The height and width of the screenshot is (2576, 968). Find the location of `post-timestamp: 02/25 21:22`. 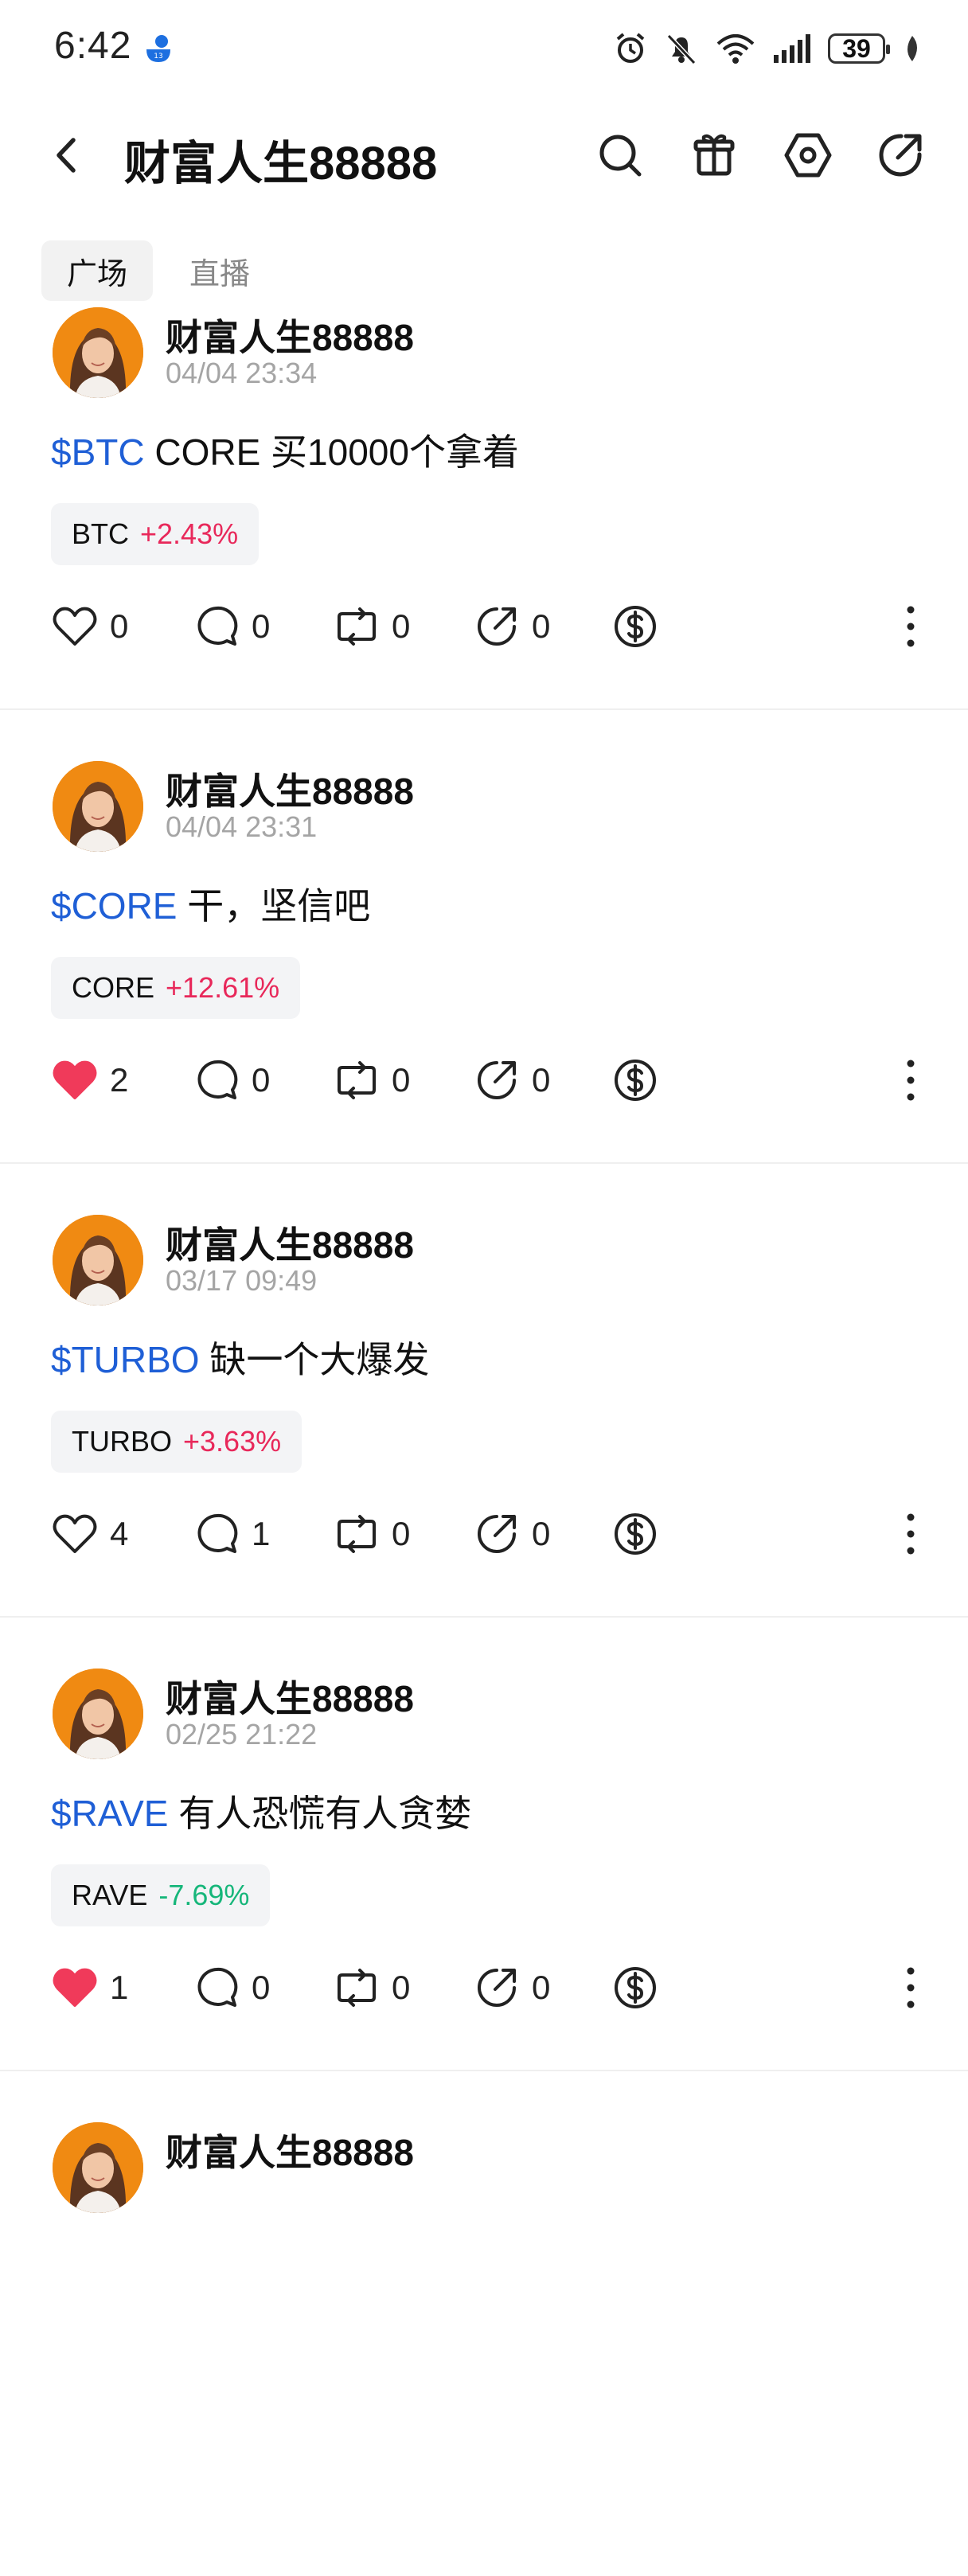

post-timestamp: 02/25 21:22 is located at coordinates (242, 1734).